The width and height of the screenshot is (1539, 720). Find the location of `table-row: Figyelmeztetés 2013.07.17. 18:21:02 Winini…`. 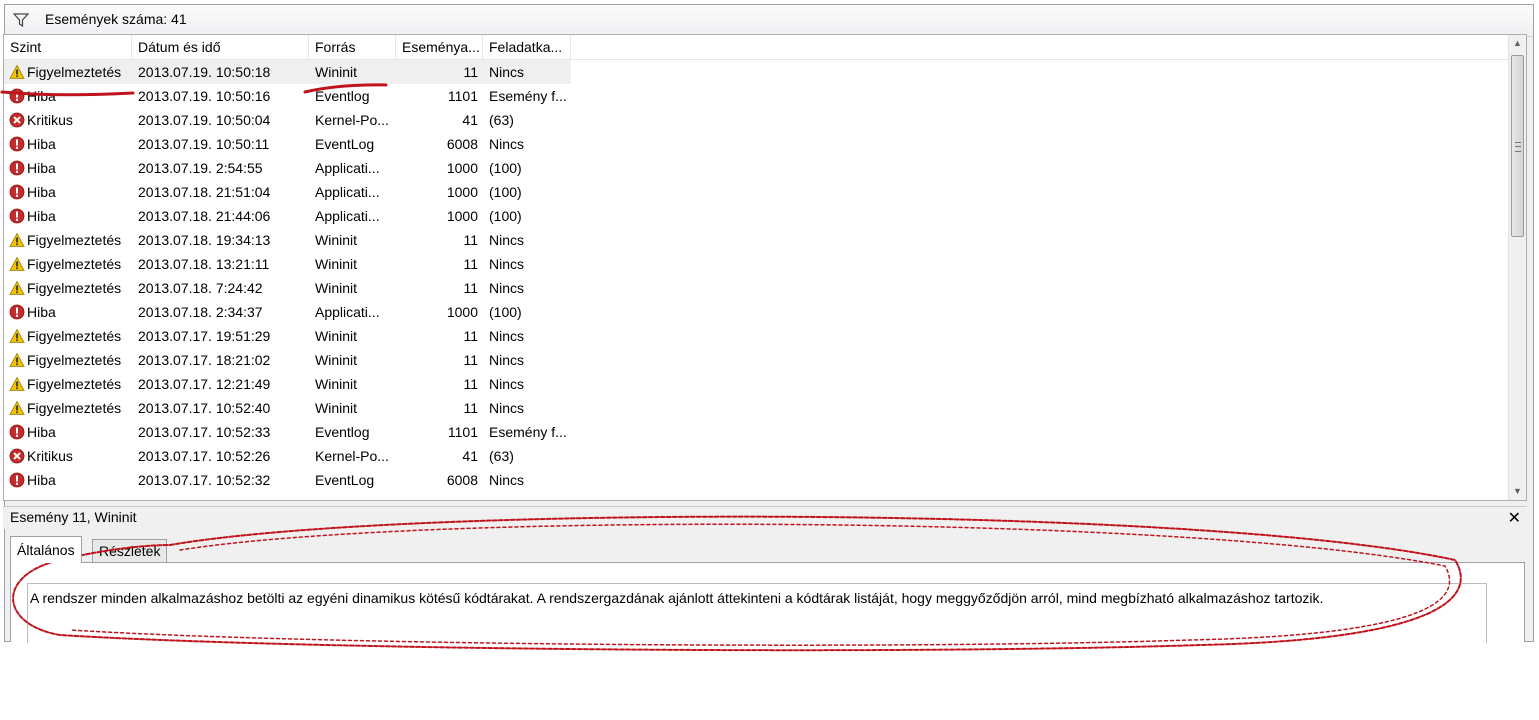

table-row: Figyelmeztetés 2013.07.17. 18:21:02 Winini… is located at coordinates (757, 360).